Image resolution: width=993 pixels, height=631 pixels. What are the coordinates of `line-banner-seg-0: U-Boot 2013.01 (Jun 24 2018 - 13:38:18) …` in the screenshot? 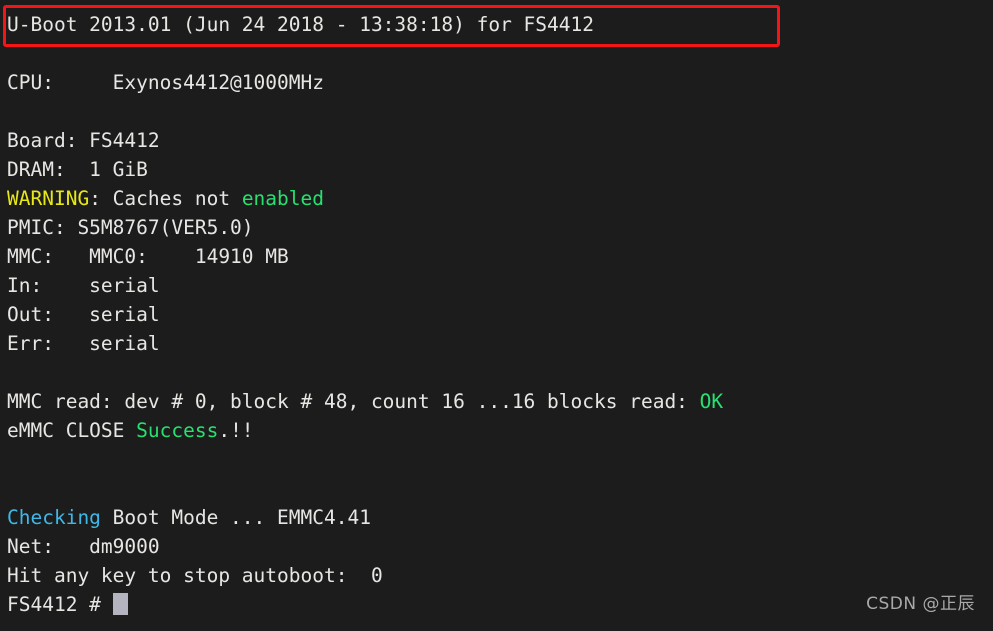 It's located at (300, 24).